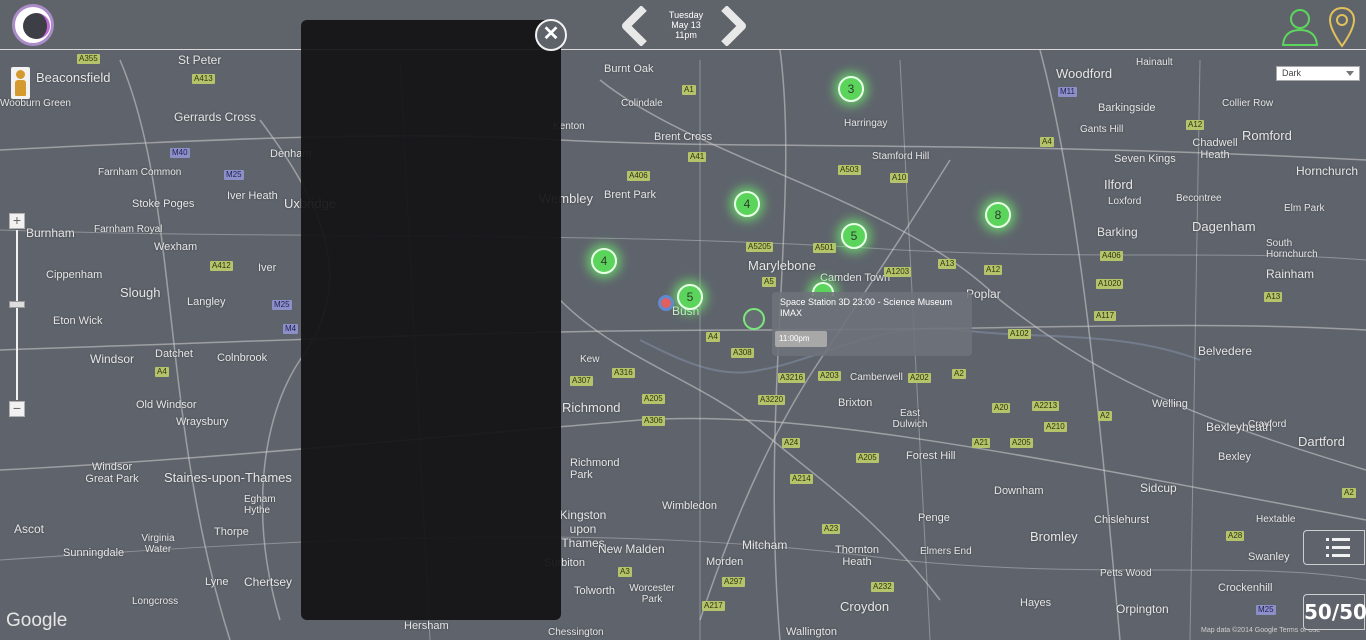 Image resolution: width=1366 pixels, height=640 pixels. I want to click on previous-day-chevron-icon, so click(635, 26).